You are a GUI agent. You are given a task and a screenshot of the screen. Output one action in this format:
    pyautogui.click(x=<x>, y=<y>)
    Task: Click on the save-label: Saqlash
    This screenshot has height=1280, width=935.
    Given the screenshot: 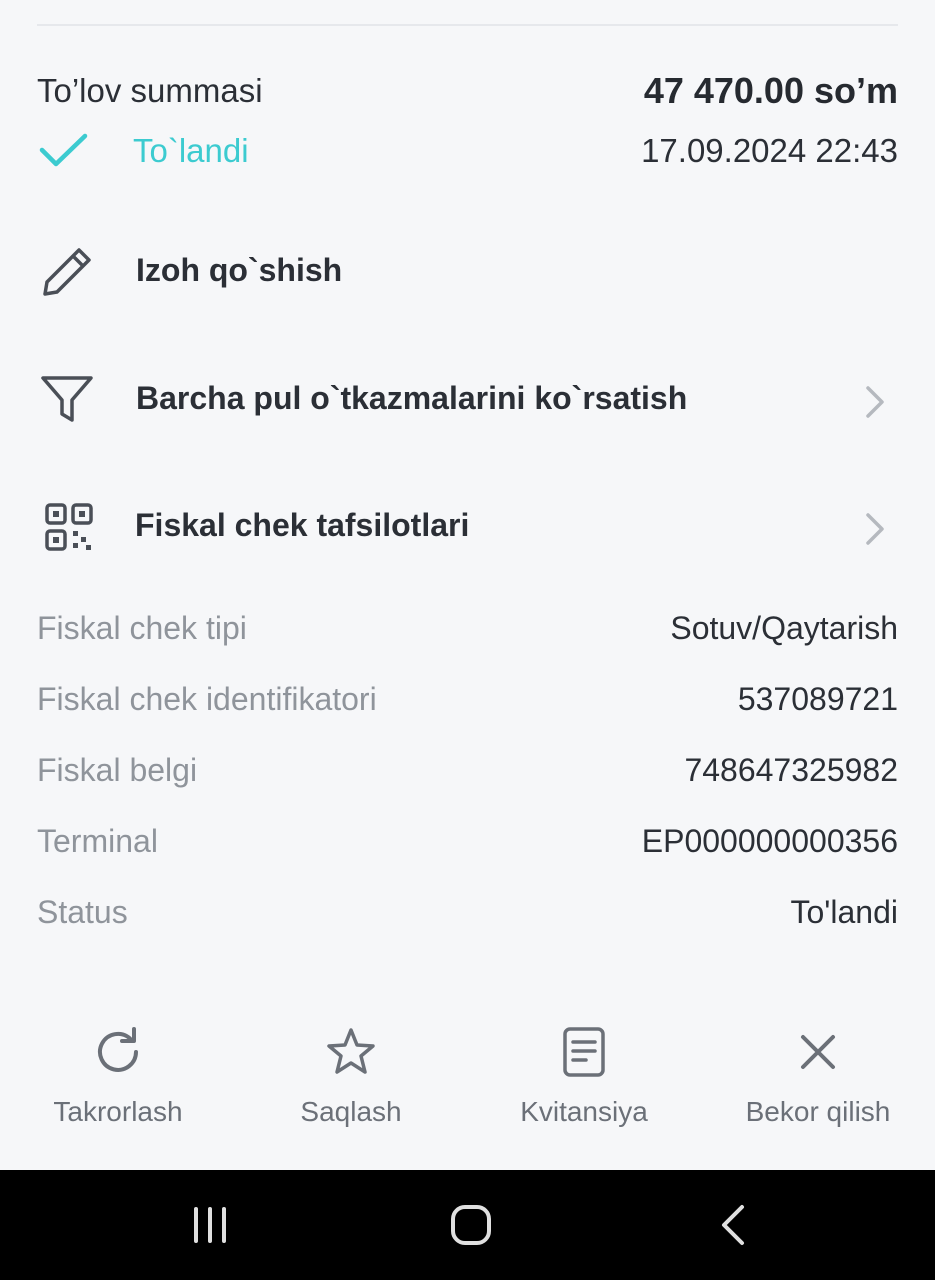 What is the action you would take?
    pyautogui.click(x=351, y=1111)
    